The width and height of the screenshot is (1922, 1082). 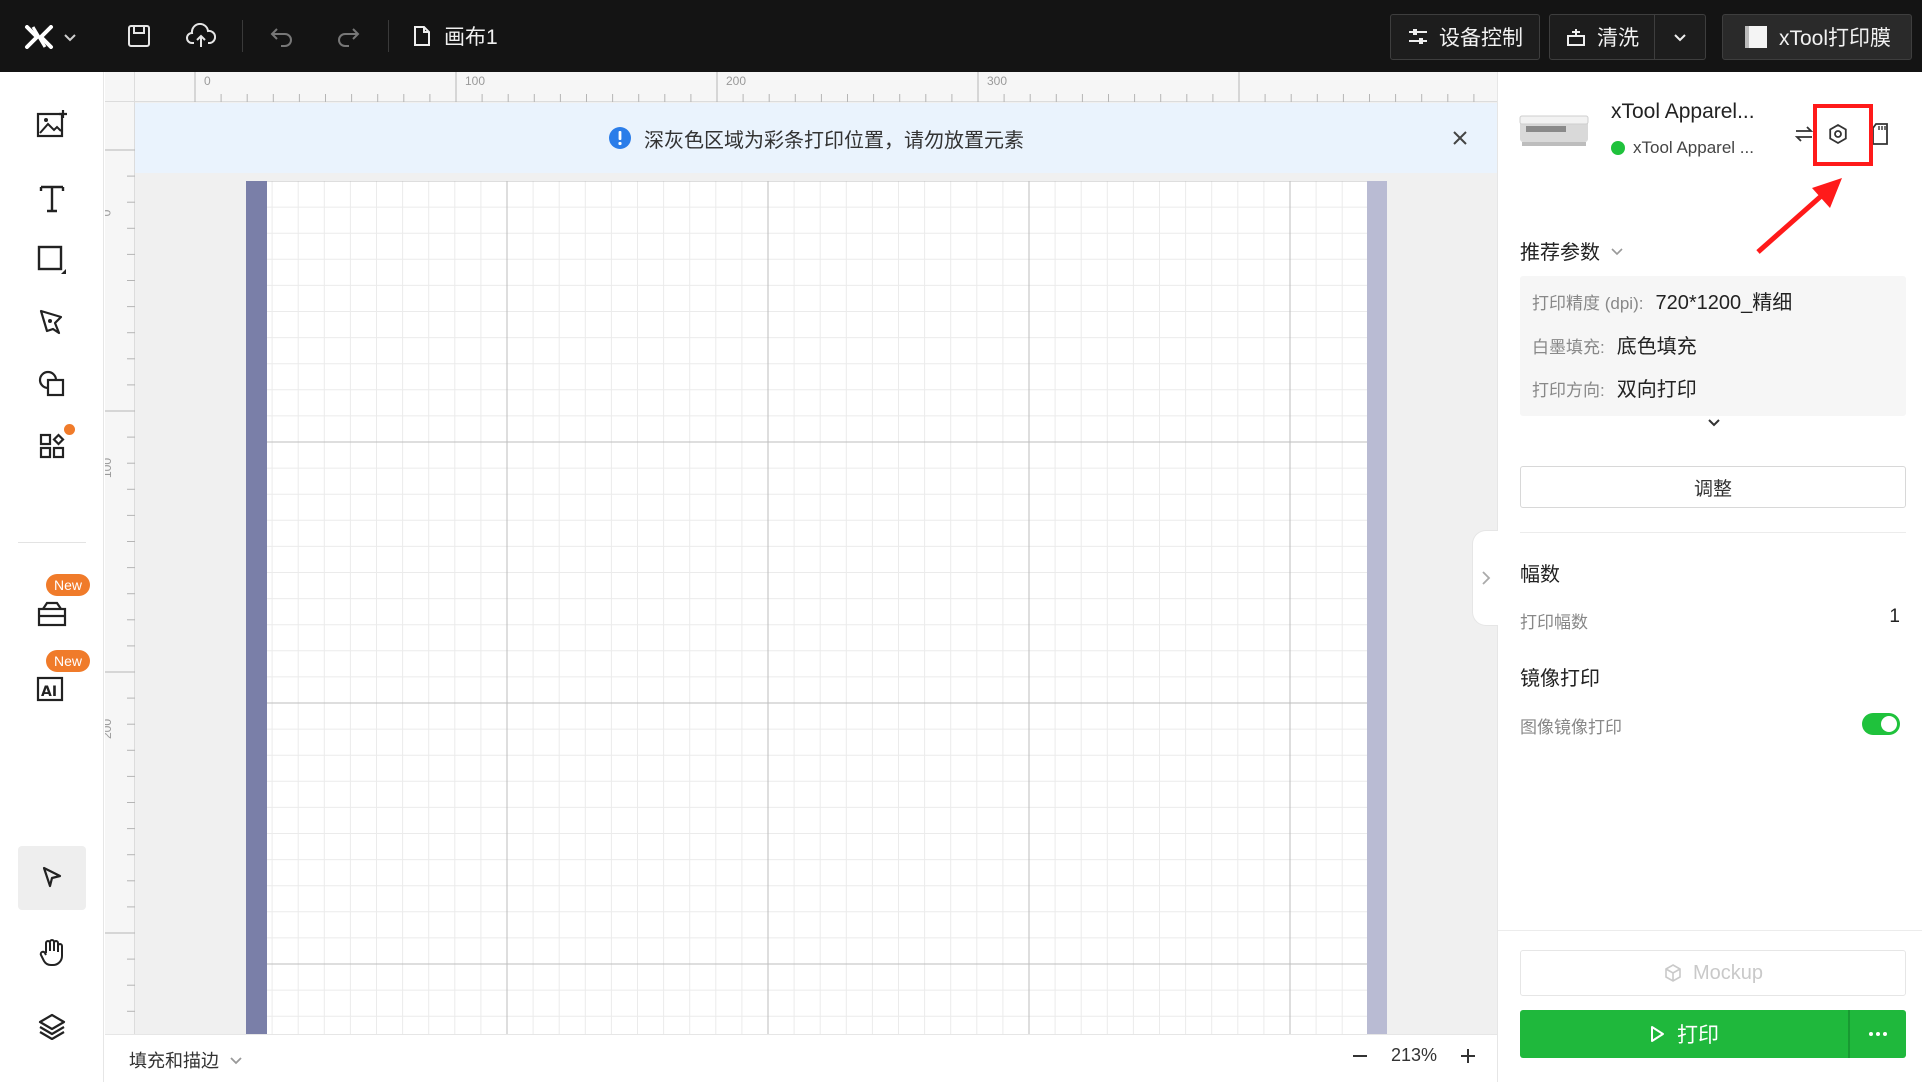 I want to click on apps-tool, so click(x=52, y=446).